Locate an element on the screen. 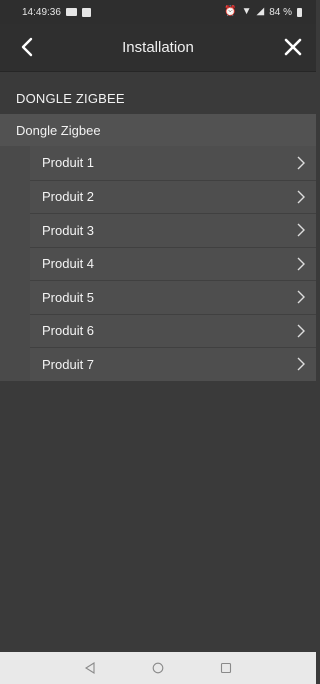  list-item-produit-4: Produit 4 is located at coordinates (173, 263).